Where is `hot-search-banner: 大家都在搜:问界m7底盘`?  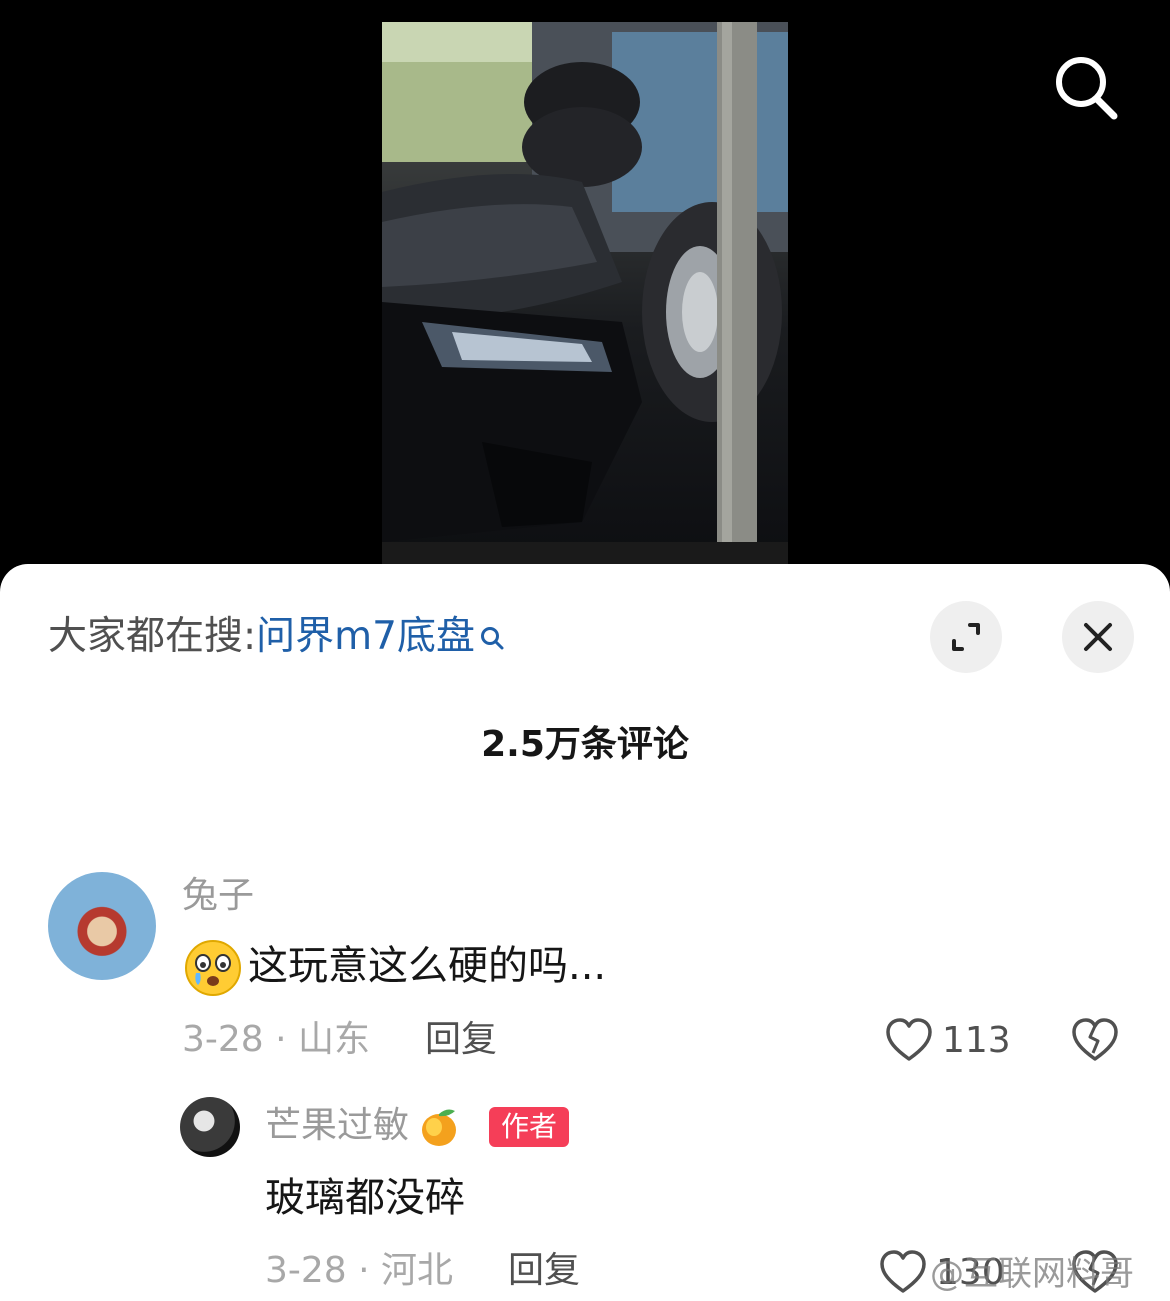 hot-search-banner: 大家都在搜:问界m7底盘 is located at coordinates (276, 637).